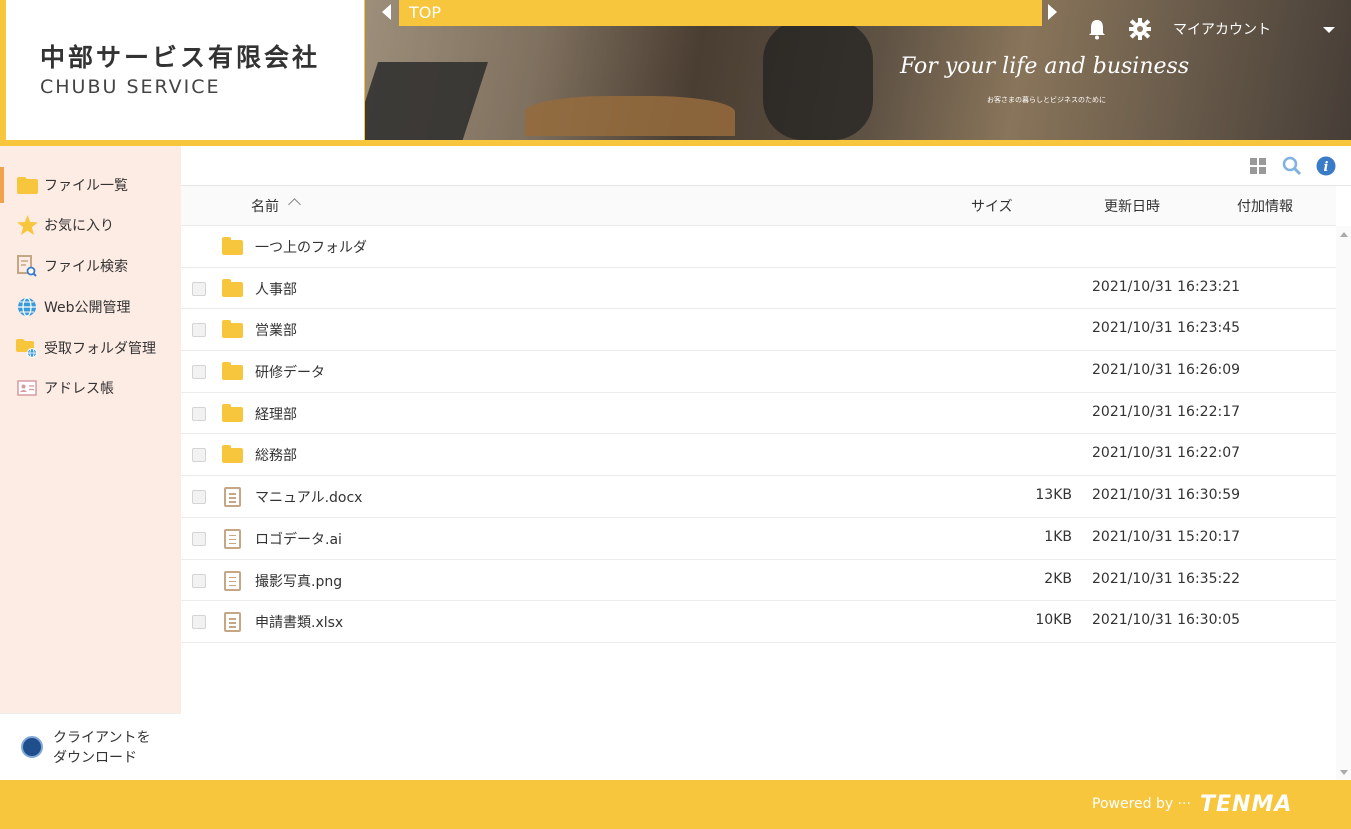 The height and width of the screenshot is (829, 1351). What do you see at coordinates (180, 57) in the screenshot?
I see `company-name: 中部サービス有限会社` at bounding box center [180, 57].